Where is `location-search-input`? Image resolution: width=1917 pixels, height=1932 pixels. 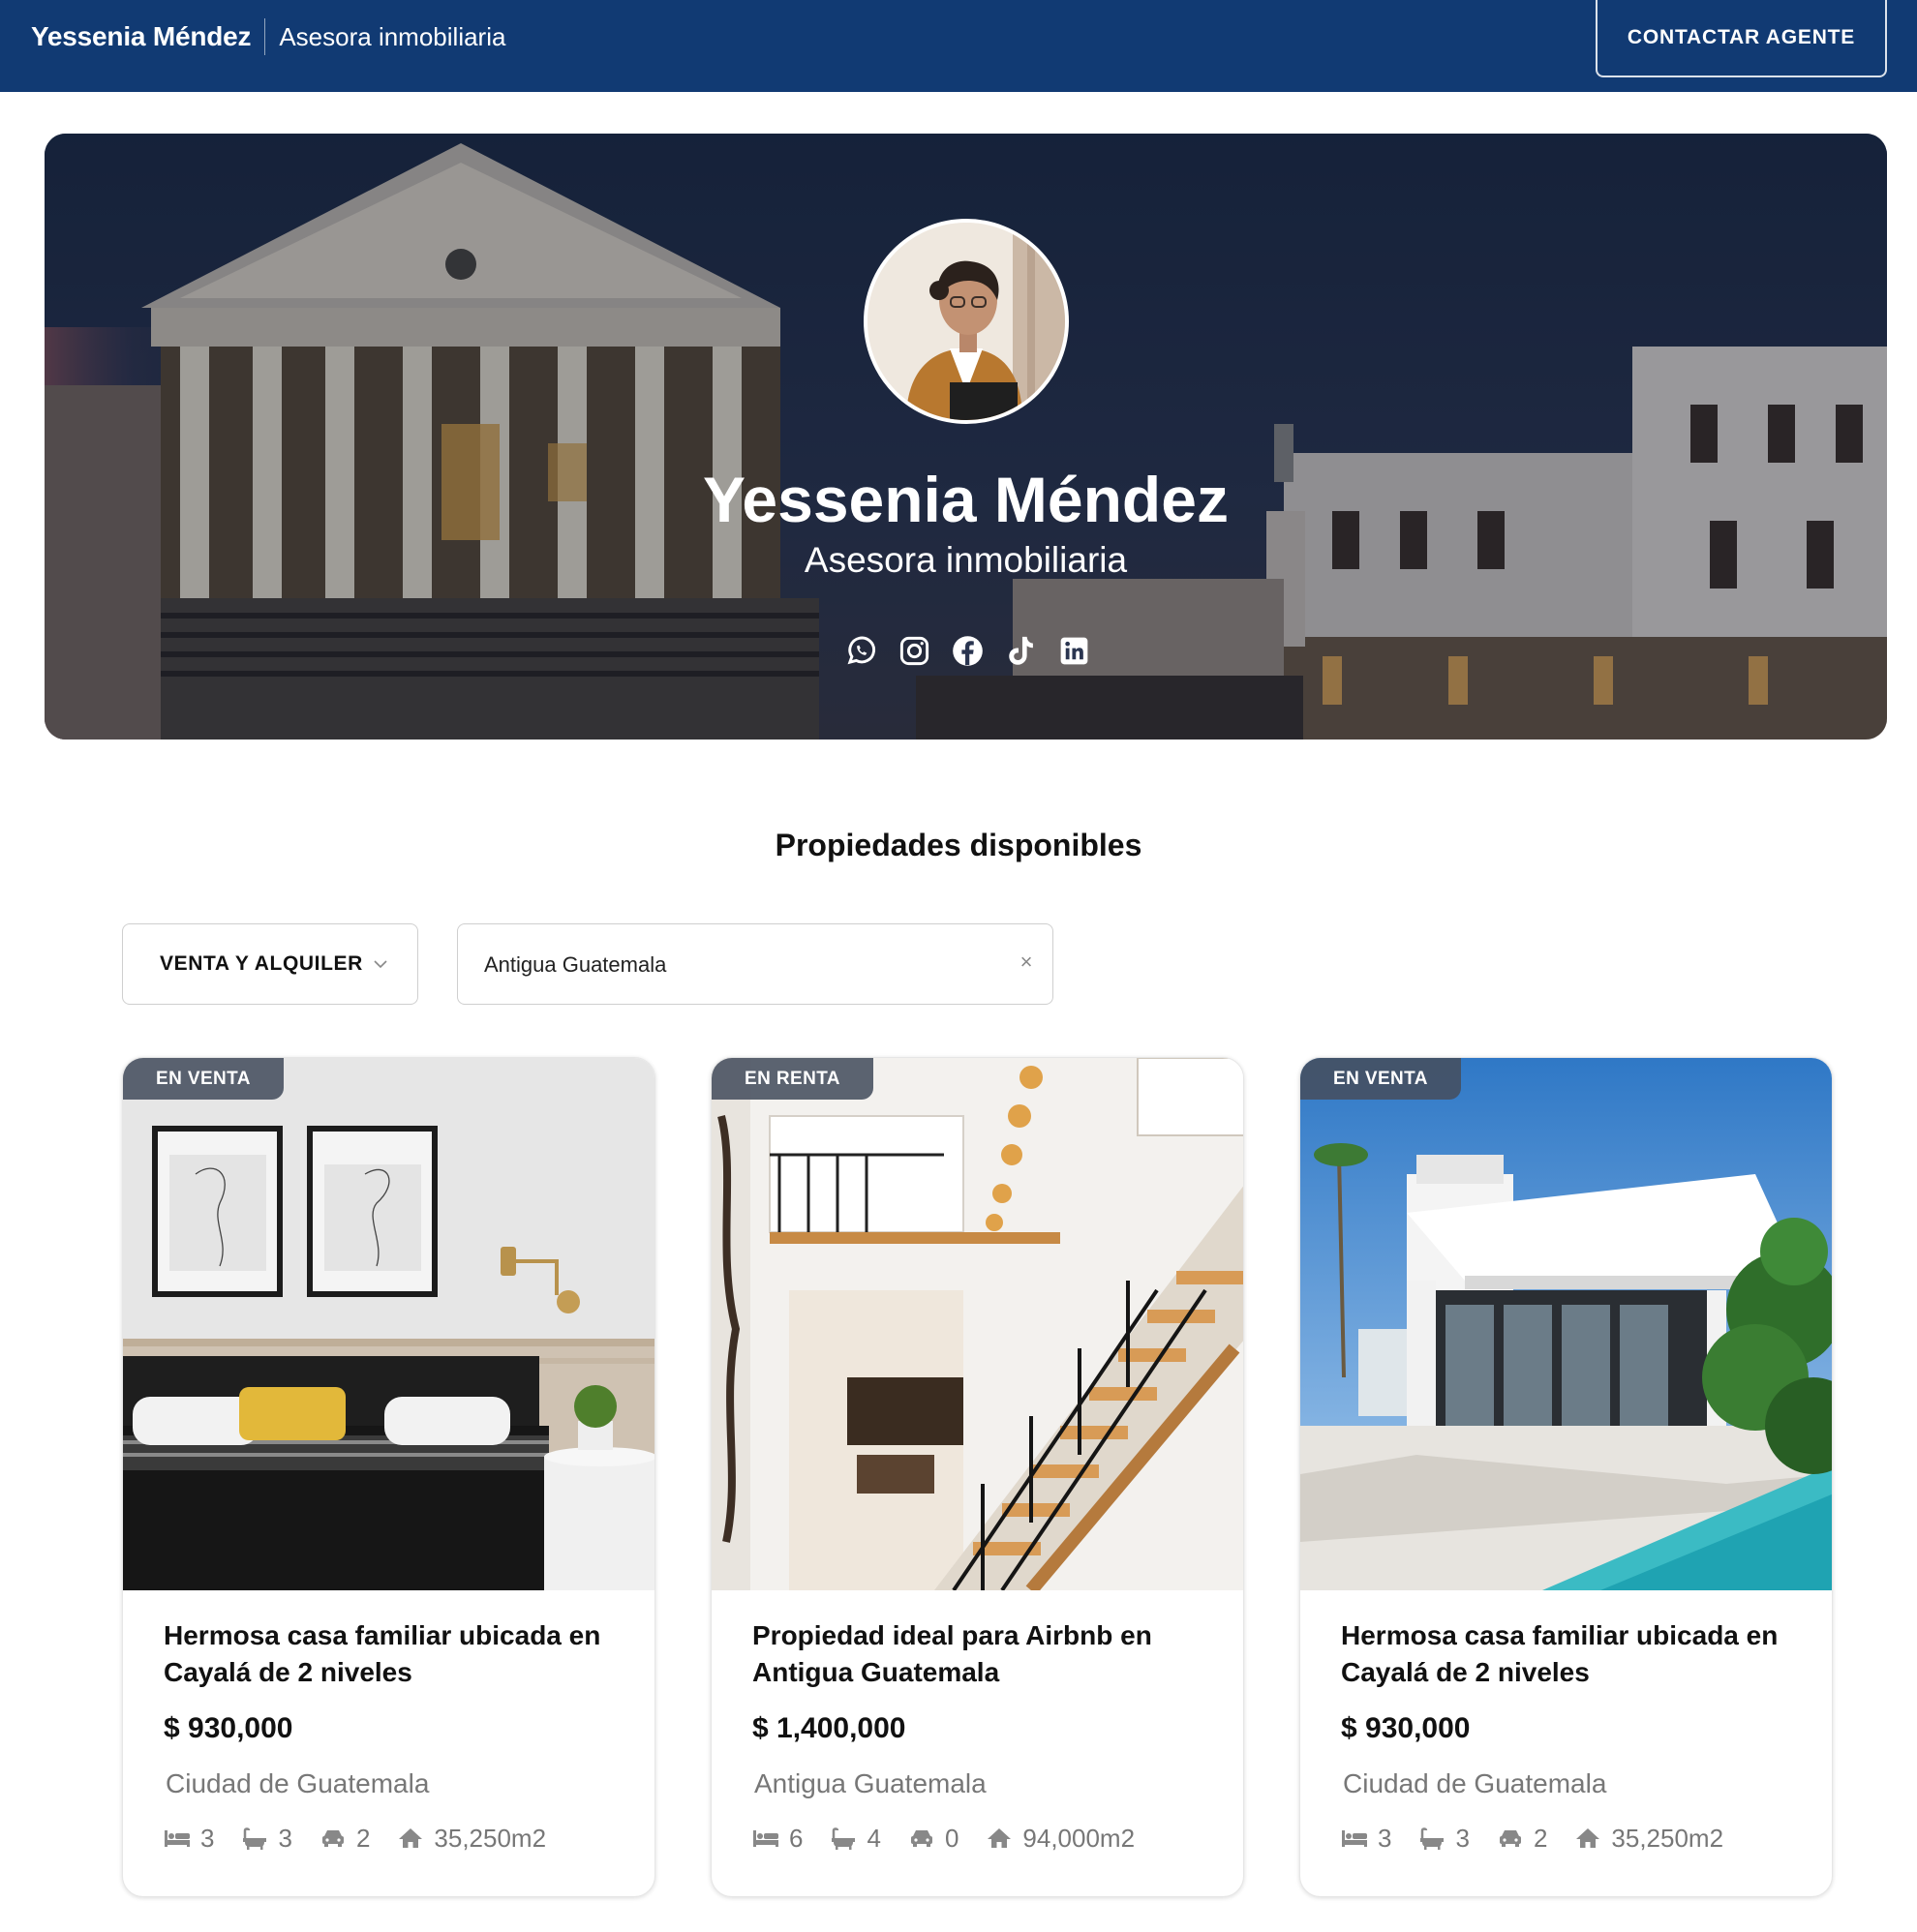
location-search-input is located at coordinates (736, 965).